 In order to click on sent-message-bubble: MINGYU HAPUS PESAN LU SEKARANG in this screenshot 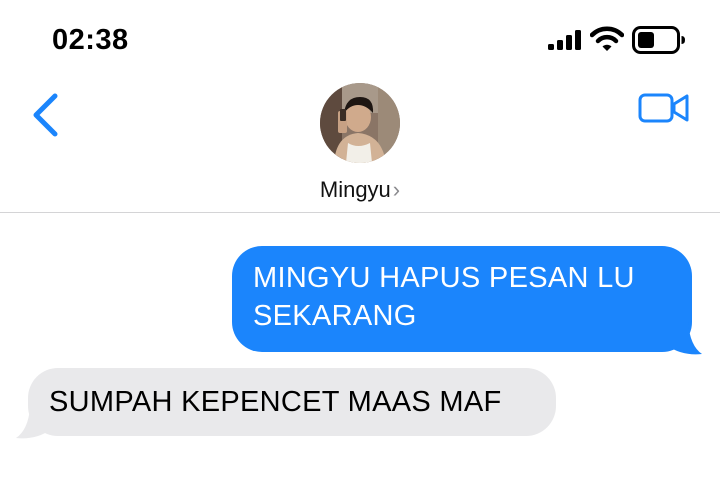, I will do `click(462, 299)`.